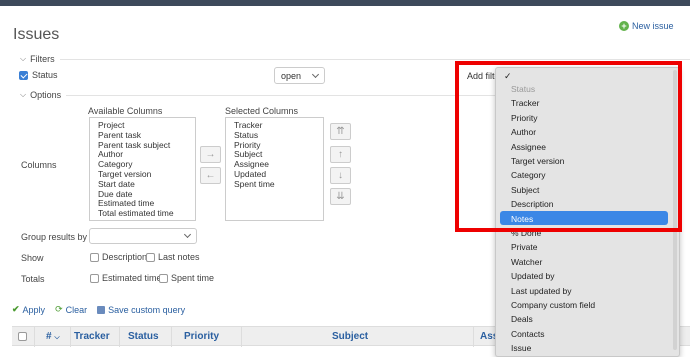 This screenshot has height=357, width=690. What do you see at coordinates (53, 336) in the screenshot?
I see `column-header-id: # ⌵` at bounding box center [53, 336].